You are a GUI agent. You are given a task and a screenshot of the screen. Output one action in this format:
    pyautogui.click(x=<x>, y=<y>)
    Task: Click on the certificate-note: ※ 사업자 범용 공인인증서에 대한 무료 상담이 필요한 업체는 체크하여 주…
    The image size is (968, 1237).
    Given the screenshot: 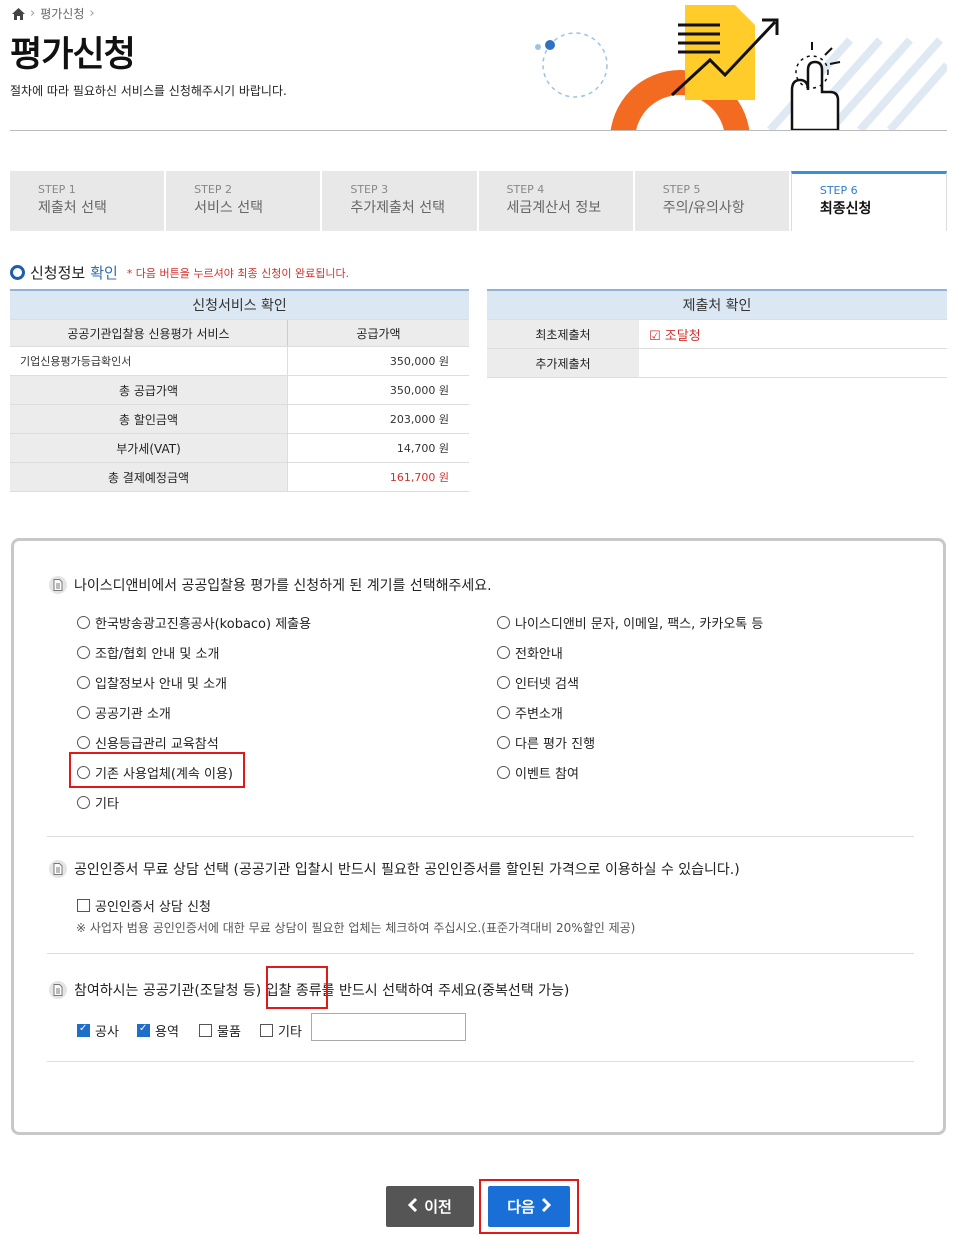 What is the action you would take?
    pyautogui.click(x=356, y=928)
    